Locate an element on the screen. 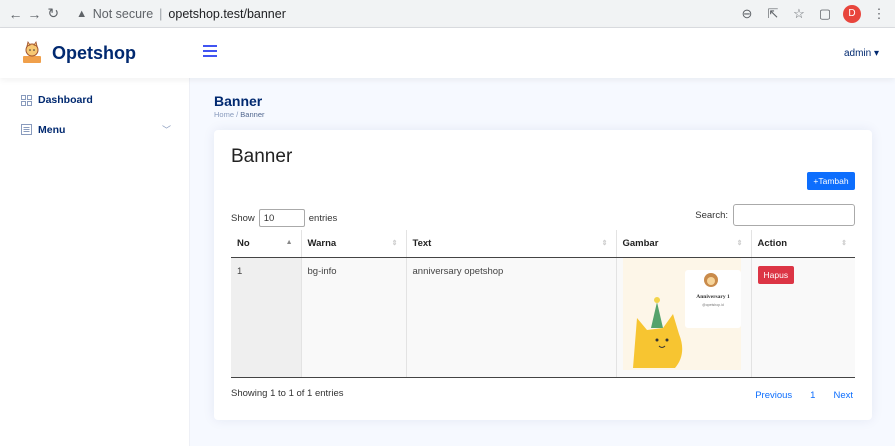 The image size is (895, 446). card-title: Banner is located at coordinates (262, 156).